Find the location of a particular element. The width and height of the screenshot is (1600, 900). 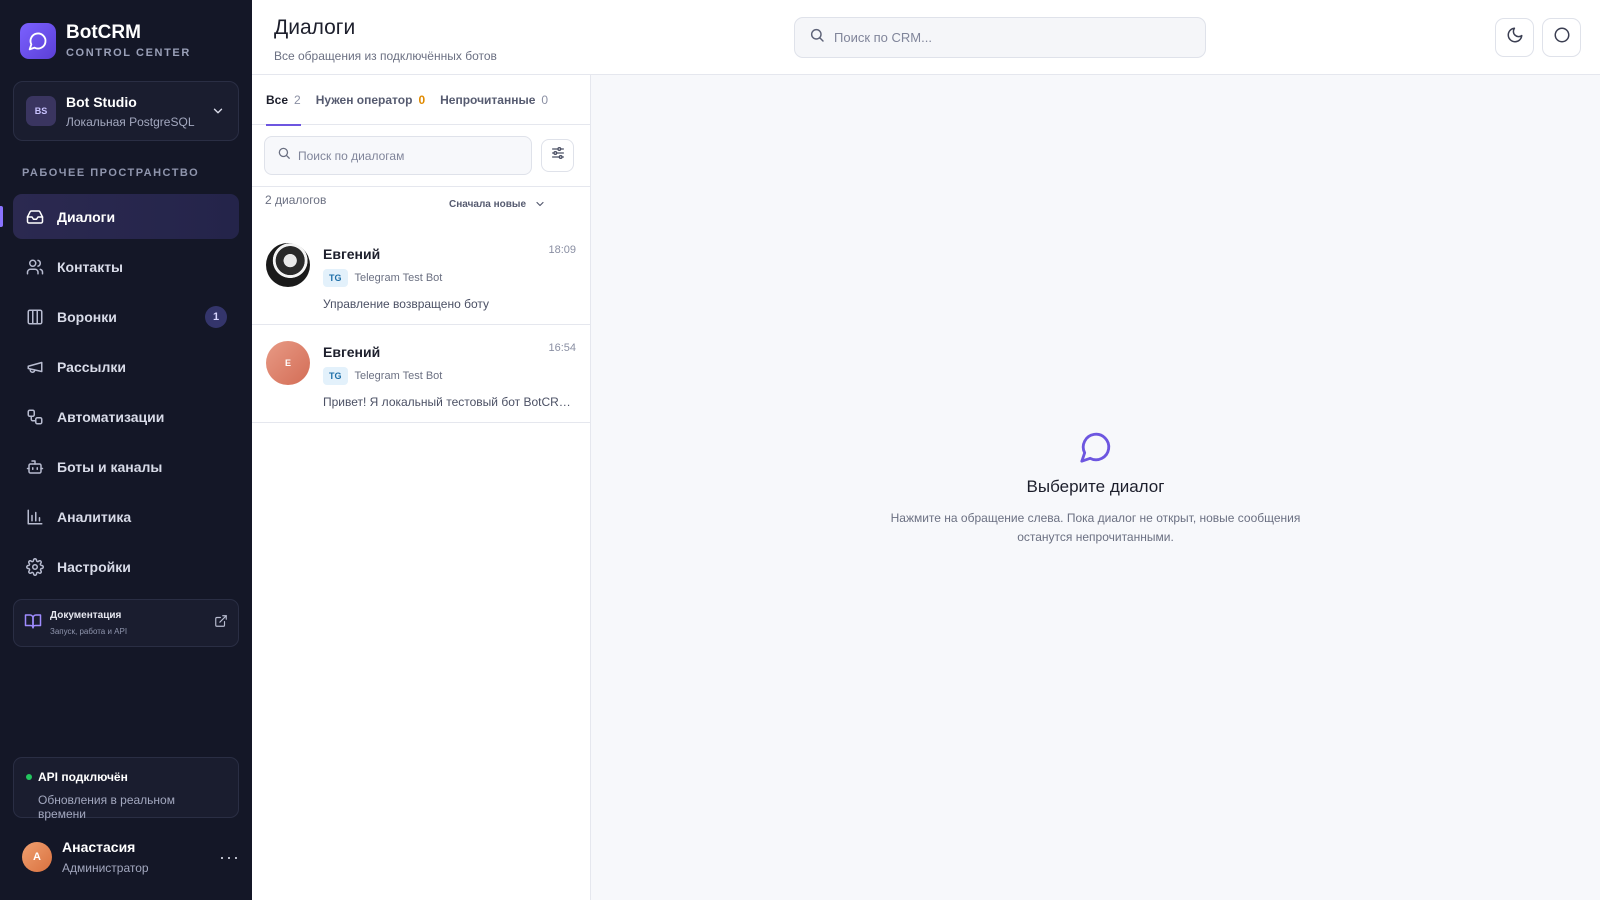

api-status-subtitle: Обновления в реальном времени is located at coordinates (106, 807).